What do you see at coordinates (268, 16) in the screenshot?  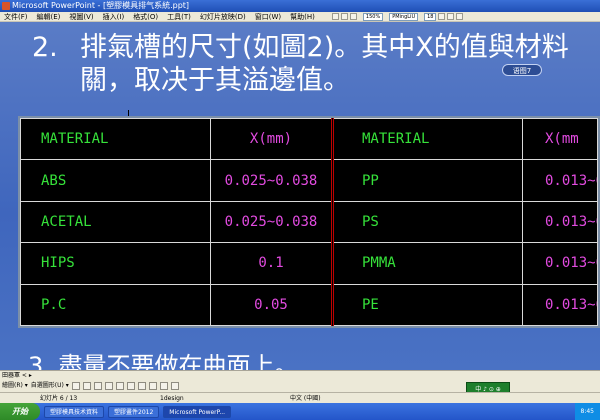 I see `menu-window: 窗口(W)` at bounding box center [268, 16].